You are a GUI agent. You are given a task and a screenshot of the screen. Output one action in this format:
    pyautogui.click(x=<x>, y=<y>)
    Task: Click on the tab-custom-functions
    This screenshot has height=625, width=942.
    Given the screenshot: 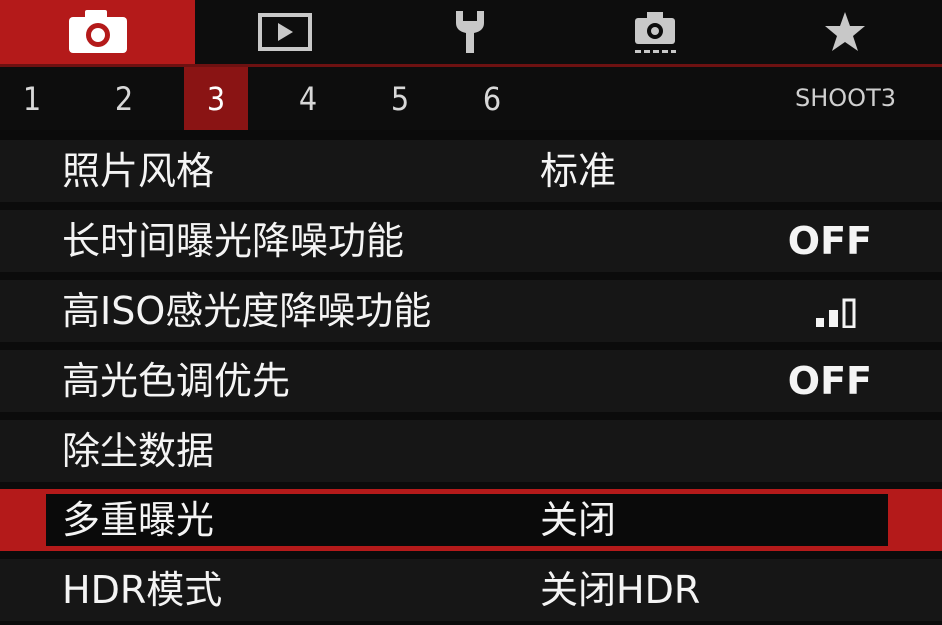 What is the action you would take?
    pyautogui.click(x=655, y=32)
    